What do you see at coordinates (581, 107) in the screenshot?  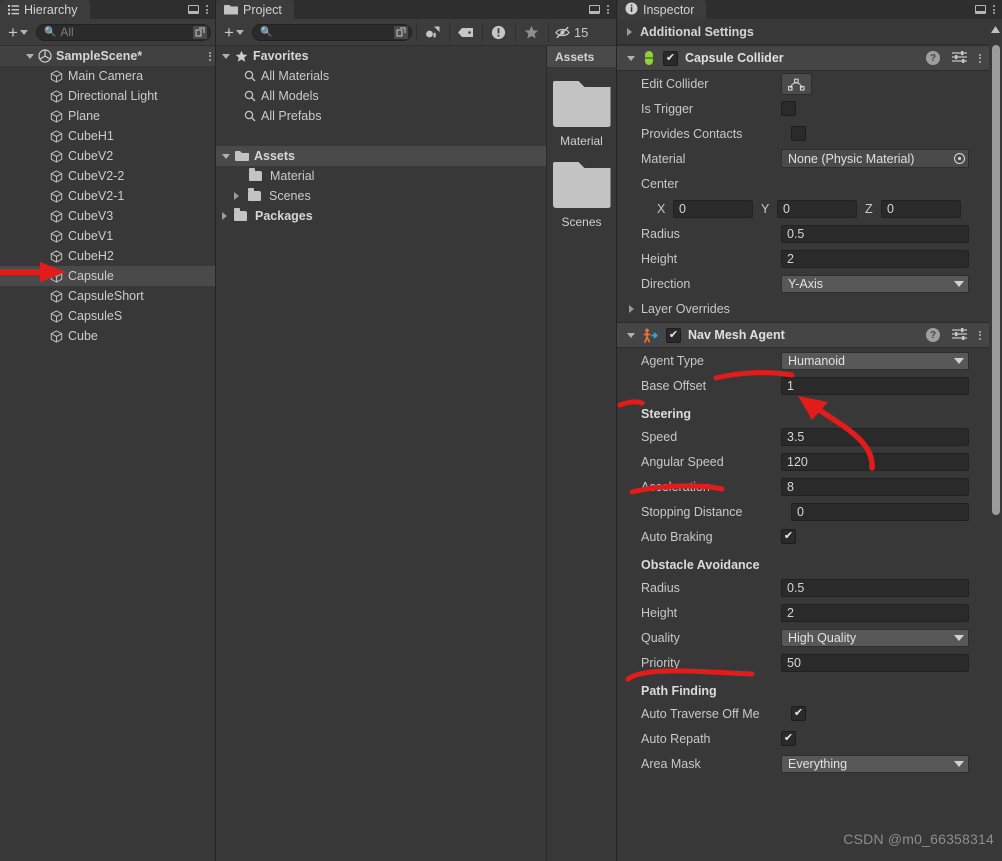 I see `asset-item-material: Material` at bounding box center [581, 107].